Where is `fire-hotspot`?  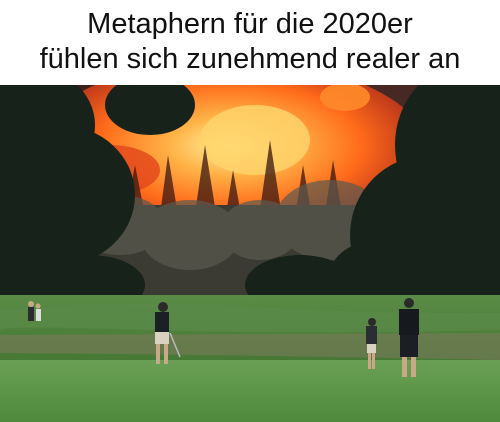 fire-hotspot is located at coordinates (255, 140).